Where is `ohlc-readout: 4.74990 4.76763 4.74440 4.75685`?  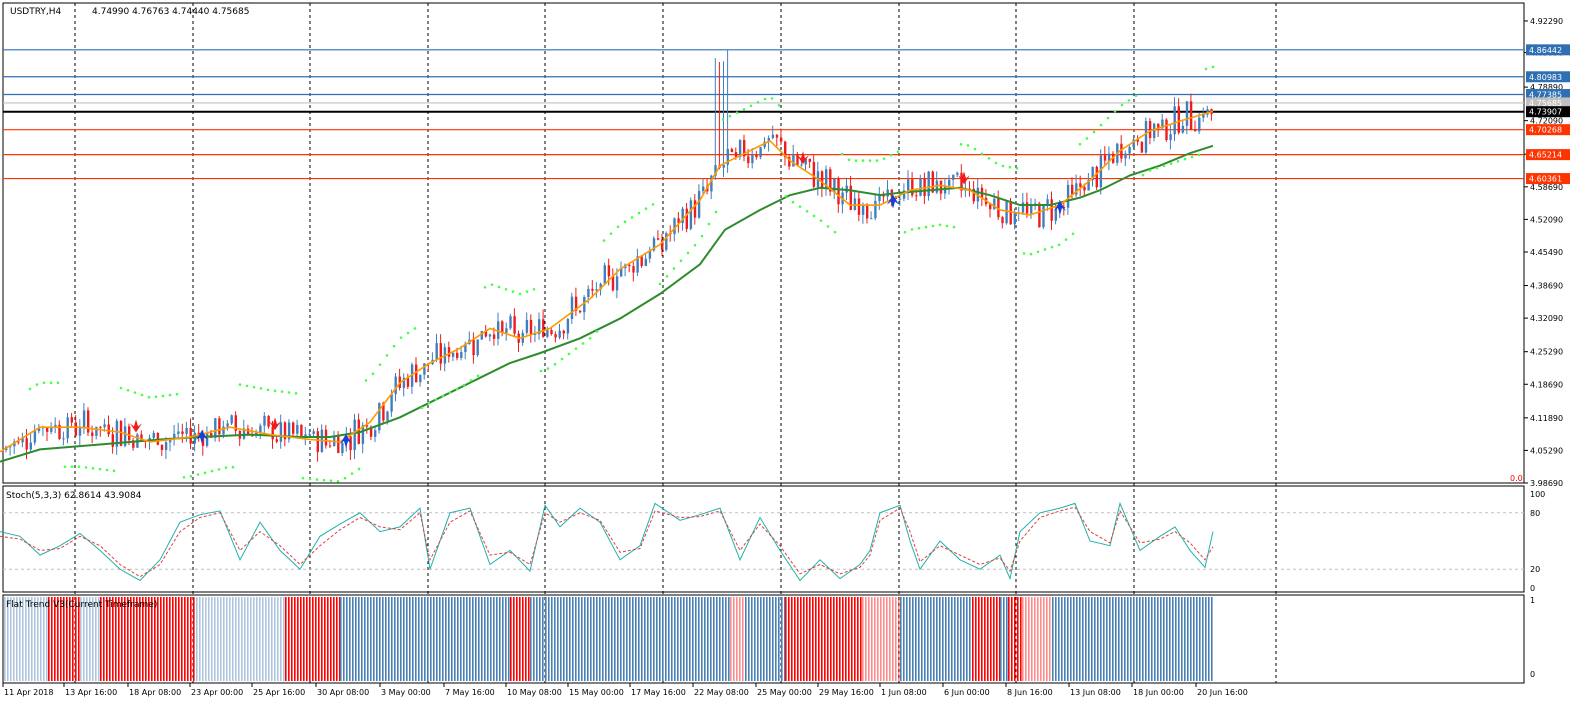
ohlc-readout: 4.74990 4.76763 4.74440 4.75685 is located at coordinates (170, 12).